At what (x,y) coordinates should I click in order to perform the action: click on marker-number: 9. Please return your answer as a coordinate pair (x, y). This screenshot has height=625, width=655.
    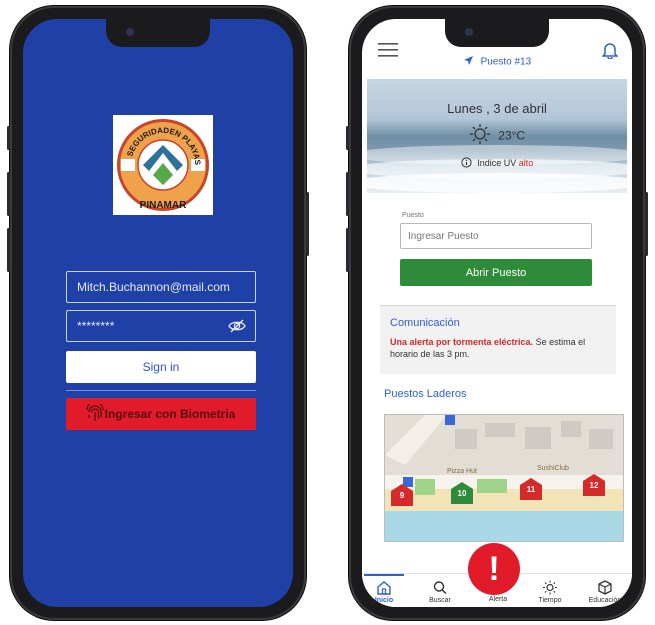
    Looking at the image, I should click on (402, 495).